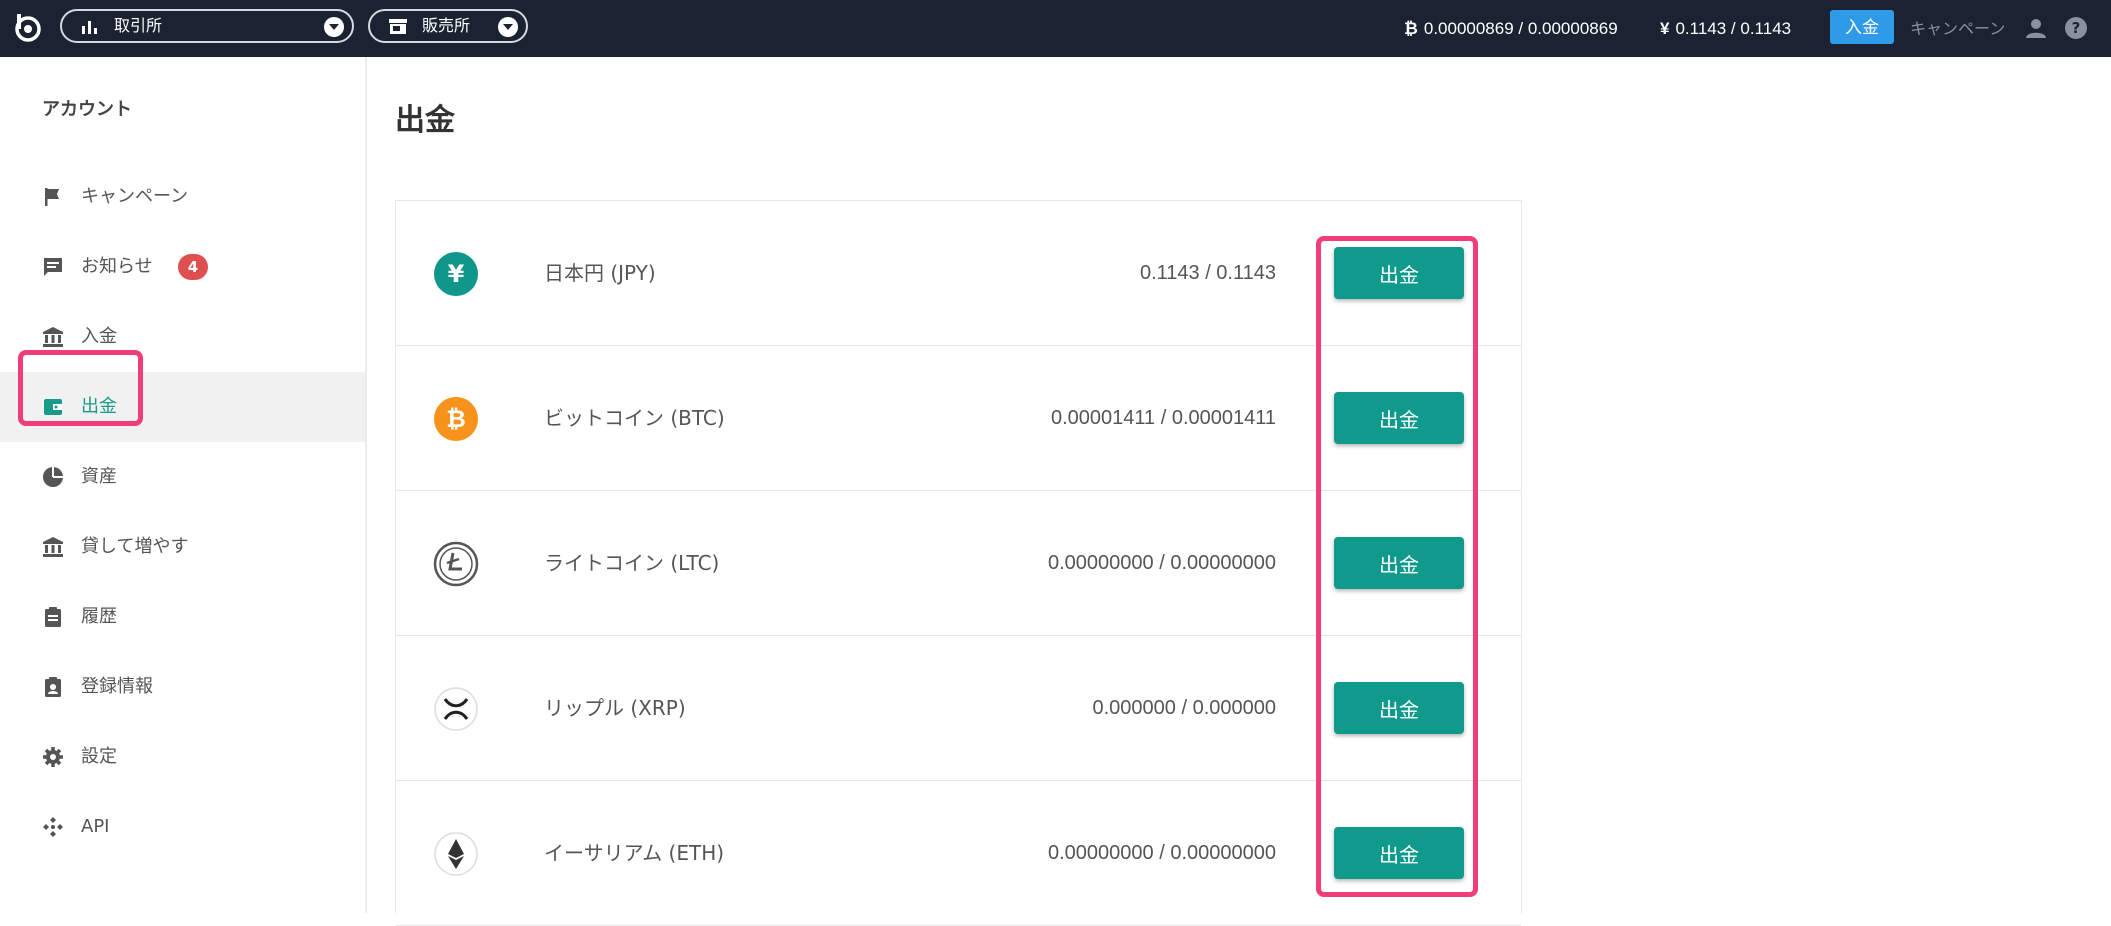 The image size is (2111, 926). I want to click on currency-name: ビットコイン (BTC), so click(634, 418).